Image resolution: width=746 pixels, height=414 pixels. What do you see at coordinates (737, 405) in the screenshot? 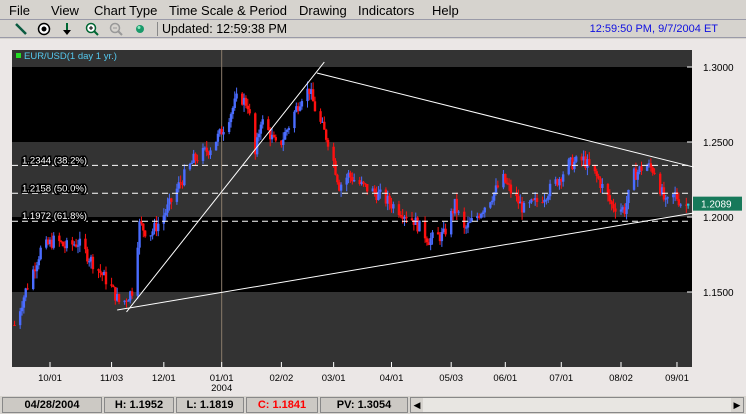
I see `scroll-right-icon: ▶` at bounding box center [737, 405].